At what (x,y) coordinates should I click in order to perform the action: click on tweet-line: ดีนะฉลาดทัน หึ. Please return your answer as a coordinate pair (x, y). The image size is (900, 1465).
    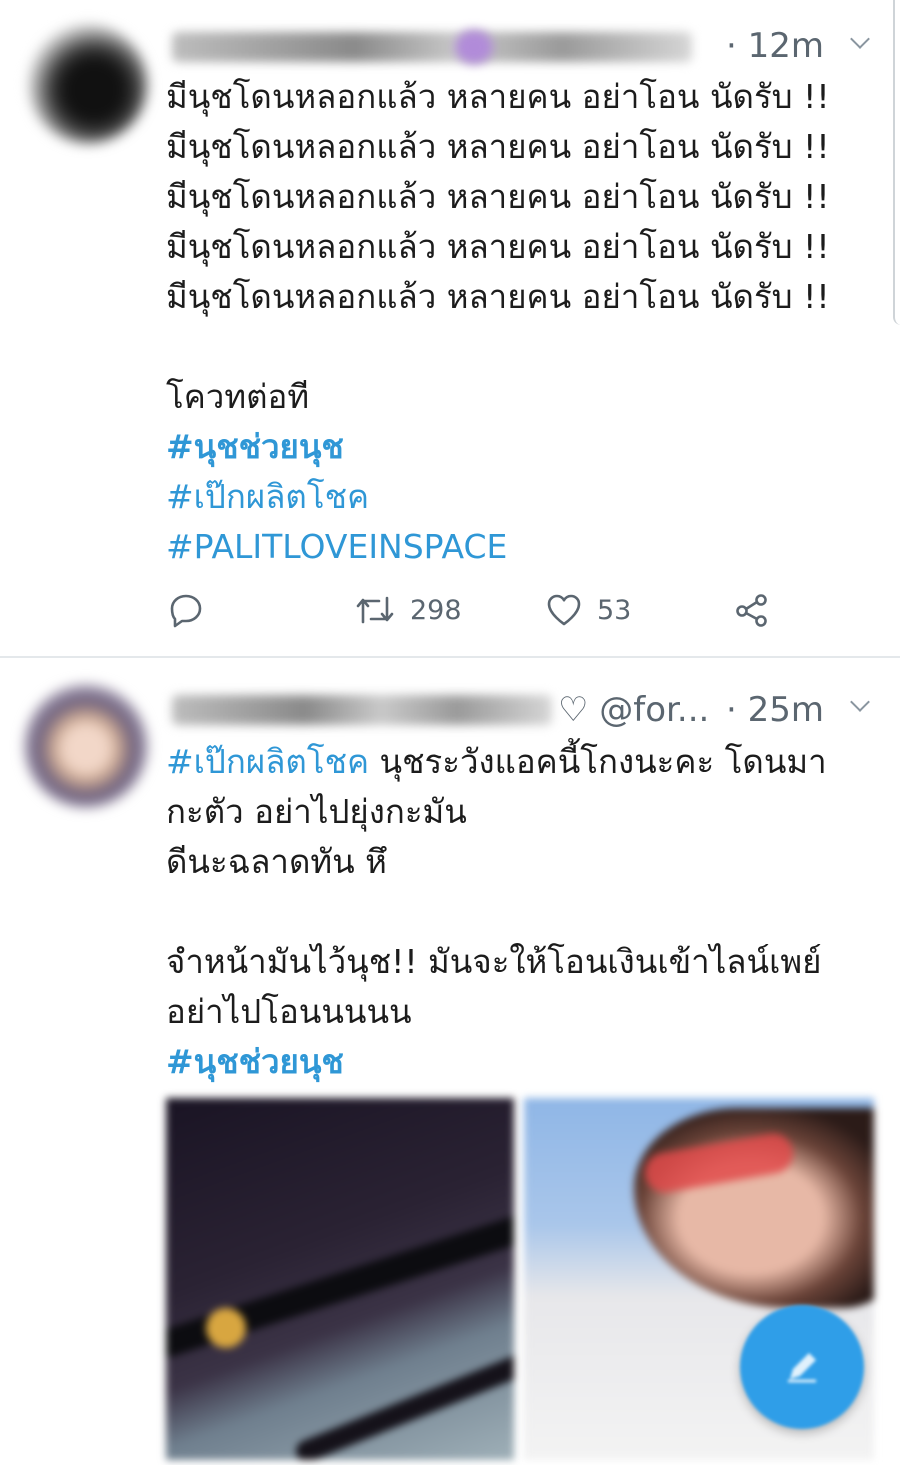
    Looking at the image, I should click on (276, 861).